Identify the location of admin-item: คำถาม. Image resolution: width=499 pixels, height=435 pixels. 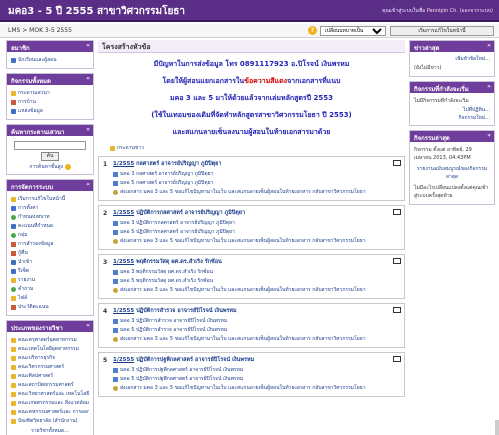
(50, 289).